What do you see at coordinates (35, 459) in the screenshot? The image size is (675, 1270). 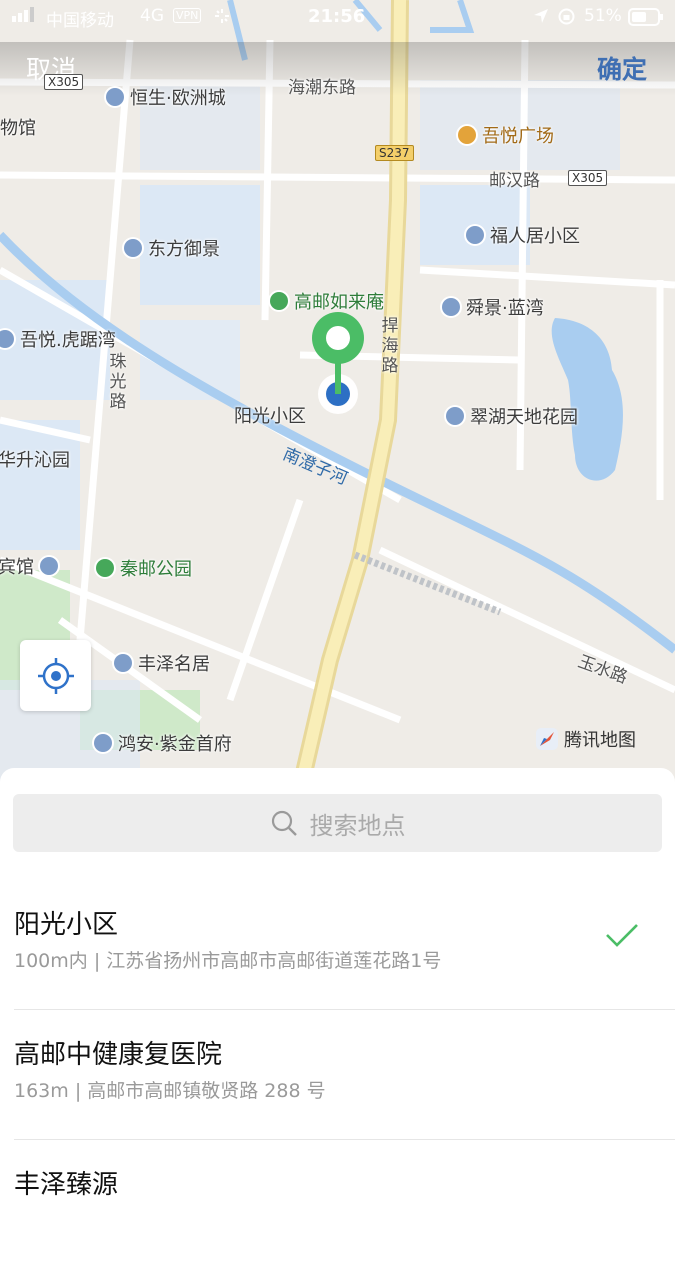 I see `poi-huasheng: 华升沁园` at bounding box center [35, 459].